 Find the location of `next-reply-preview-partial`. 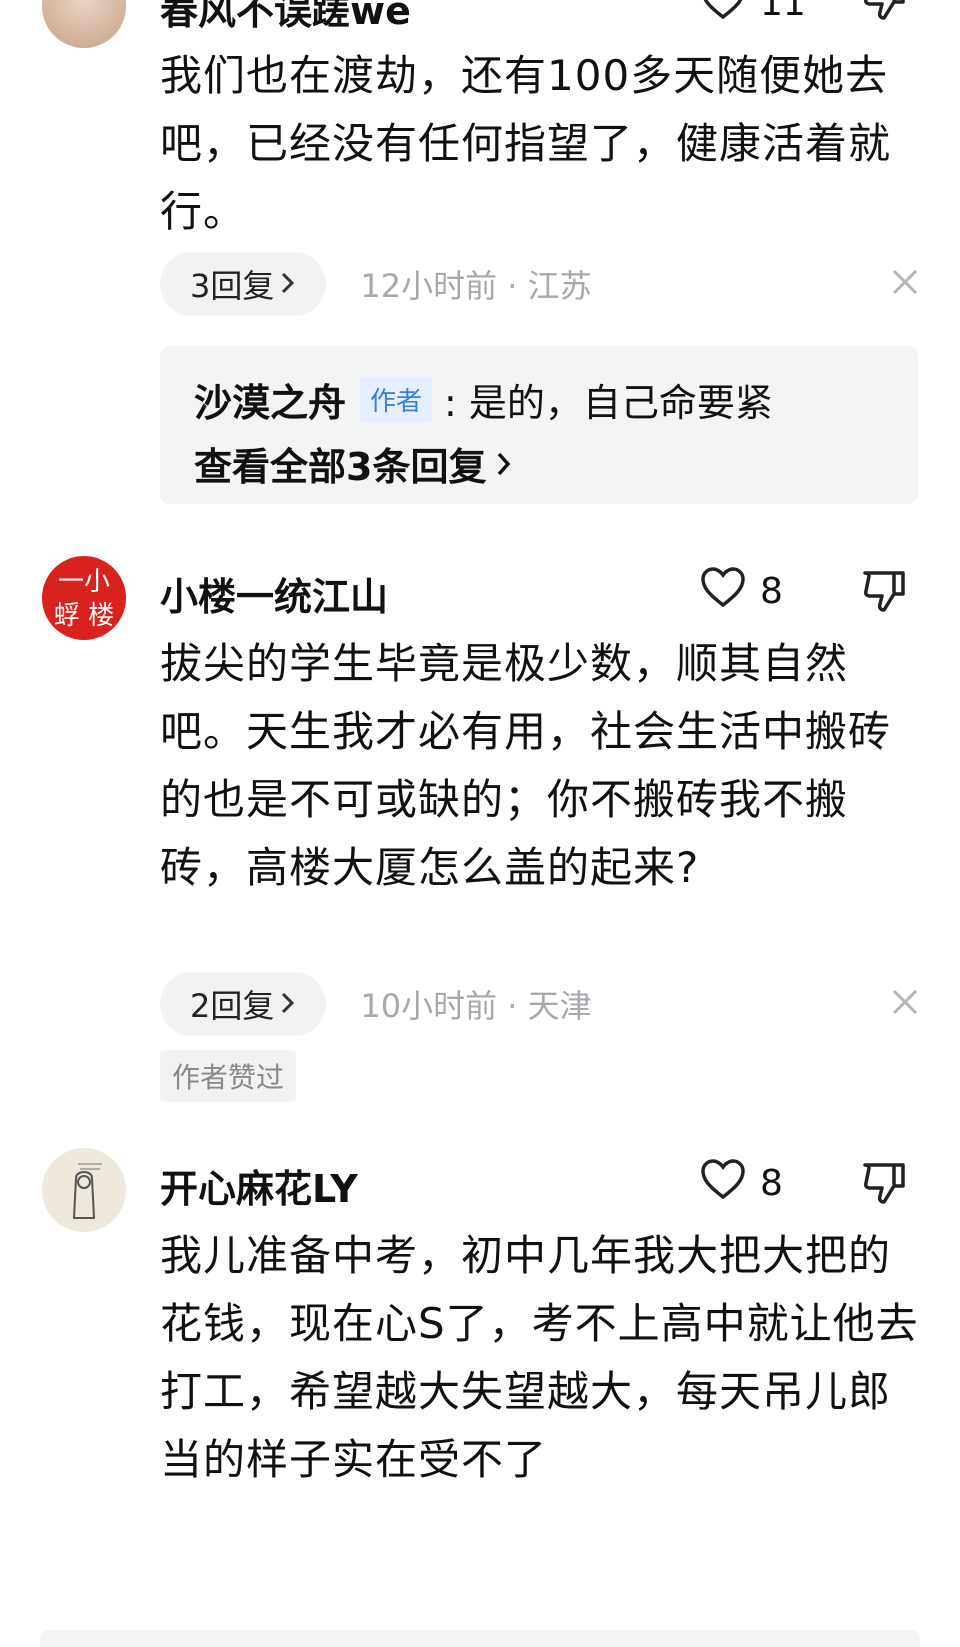

next-reply-preview-partial is located at coordinates (480, 1638).